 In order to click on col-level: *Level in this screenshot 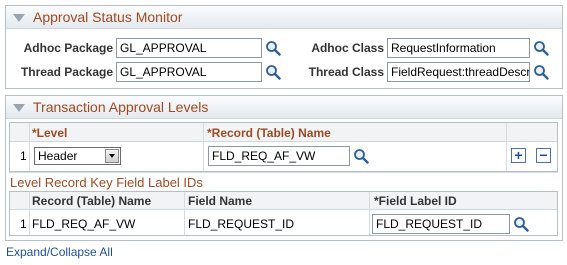, I will do `click(50, 133)`.